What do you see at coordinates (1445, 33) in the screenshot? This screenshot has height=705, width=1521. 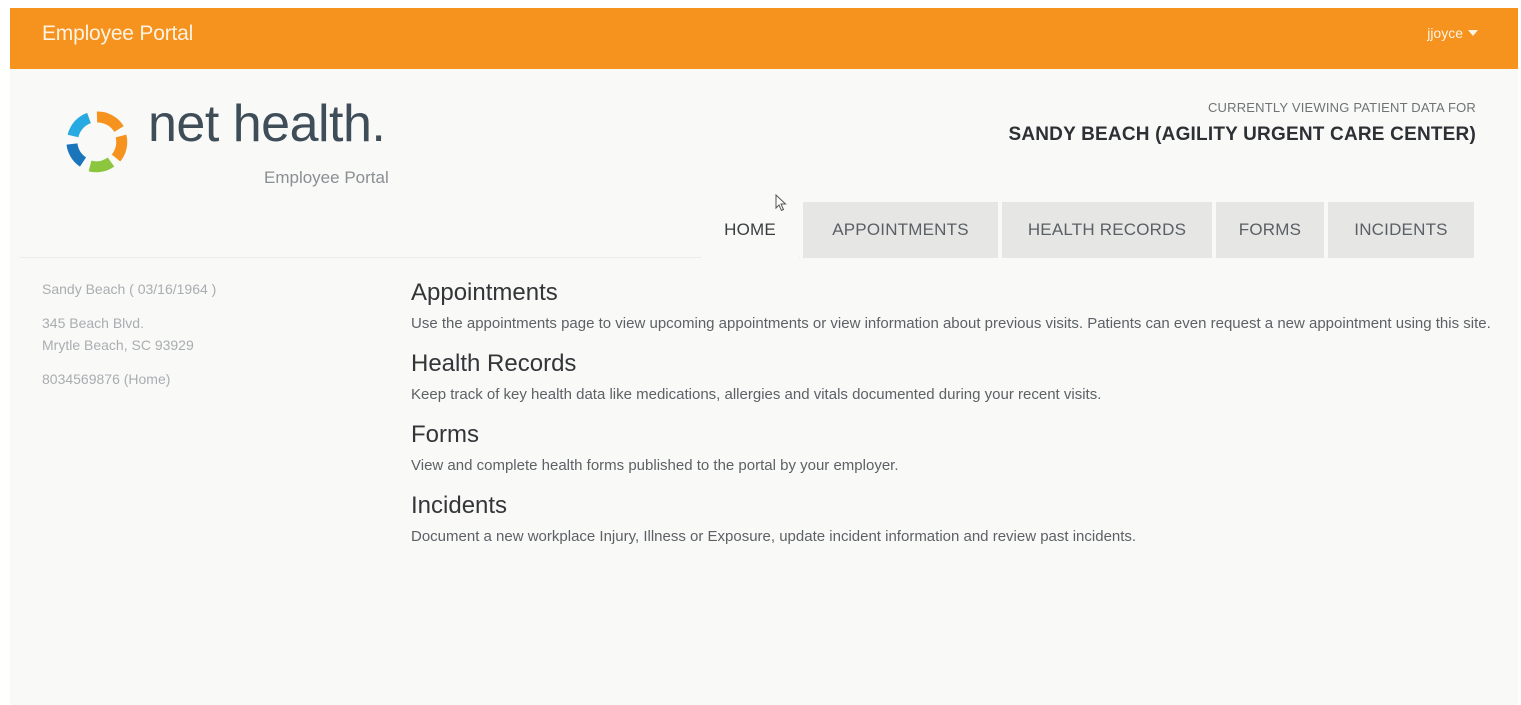 I see `user-name: jjoyce` at bounding box center [1445, 33].